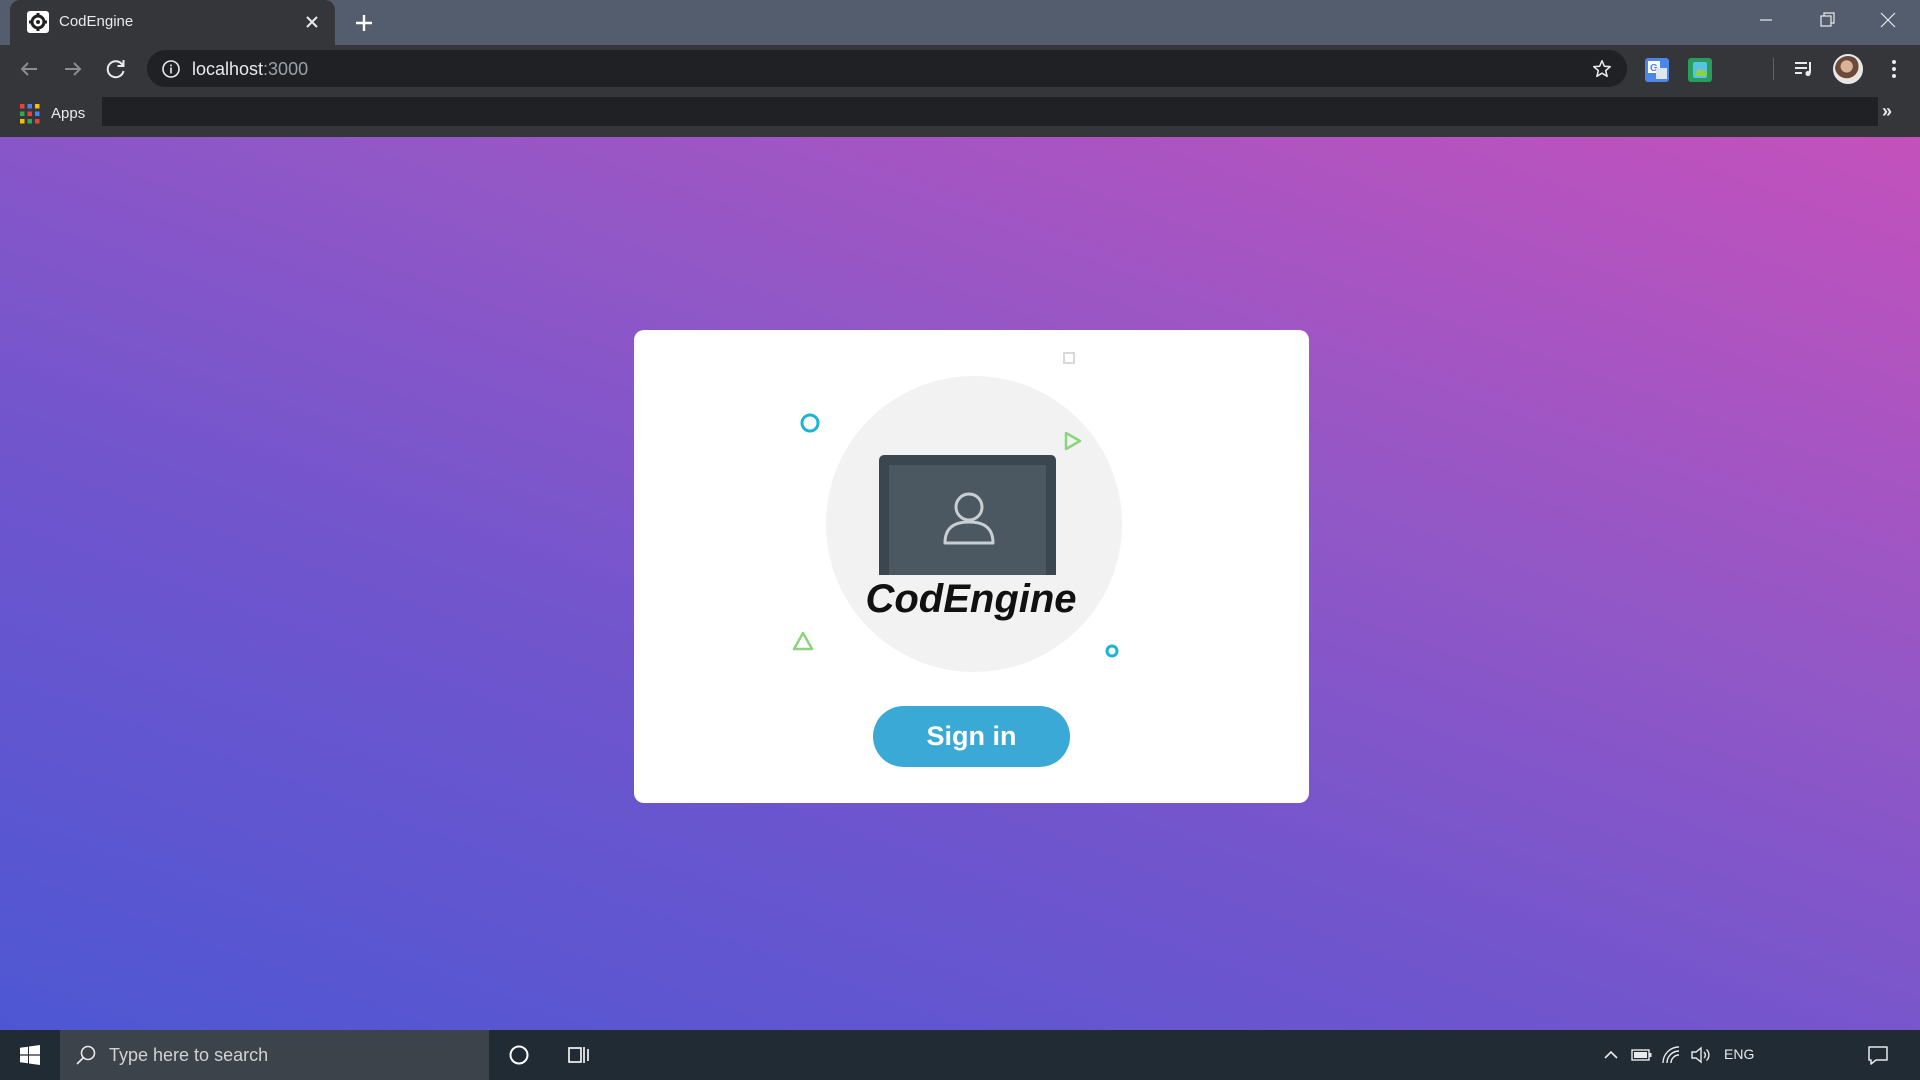 Image resolution: width=1920 pixels, height=1080 pixels. What do you see at coordinates (1642, 1055) in the screenshot?
I see `battery-icon` at bounding box center [1642, 1055].